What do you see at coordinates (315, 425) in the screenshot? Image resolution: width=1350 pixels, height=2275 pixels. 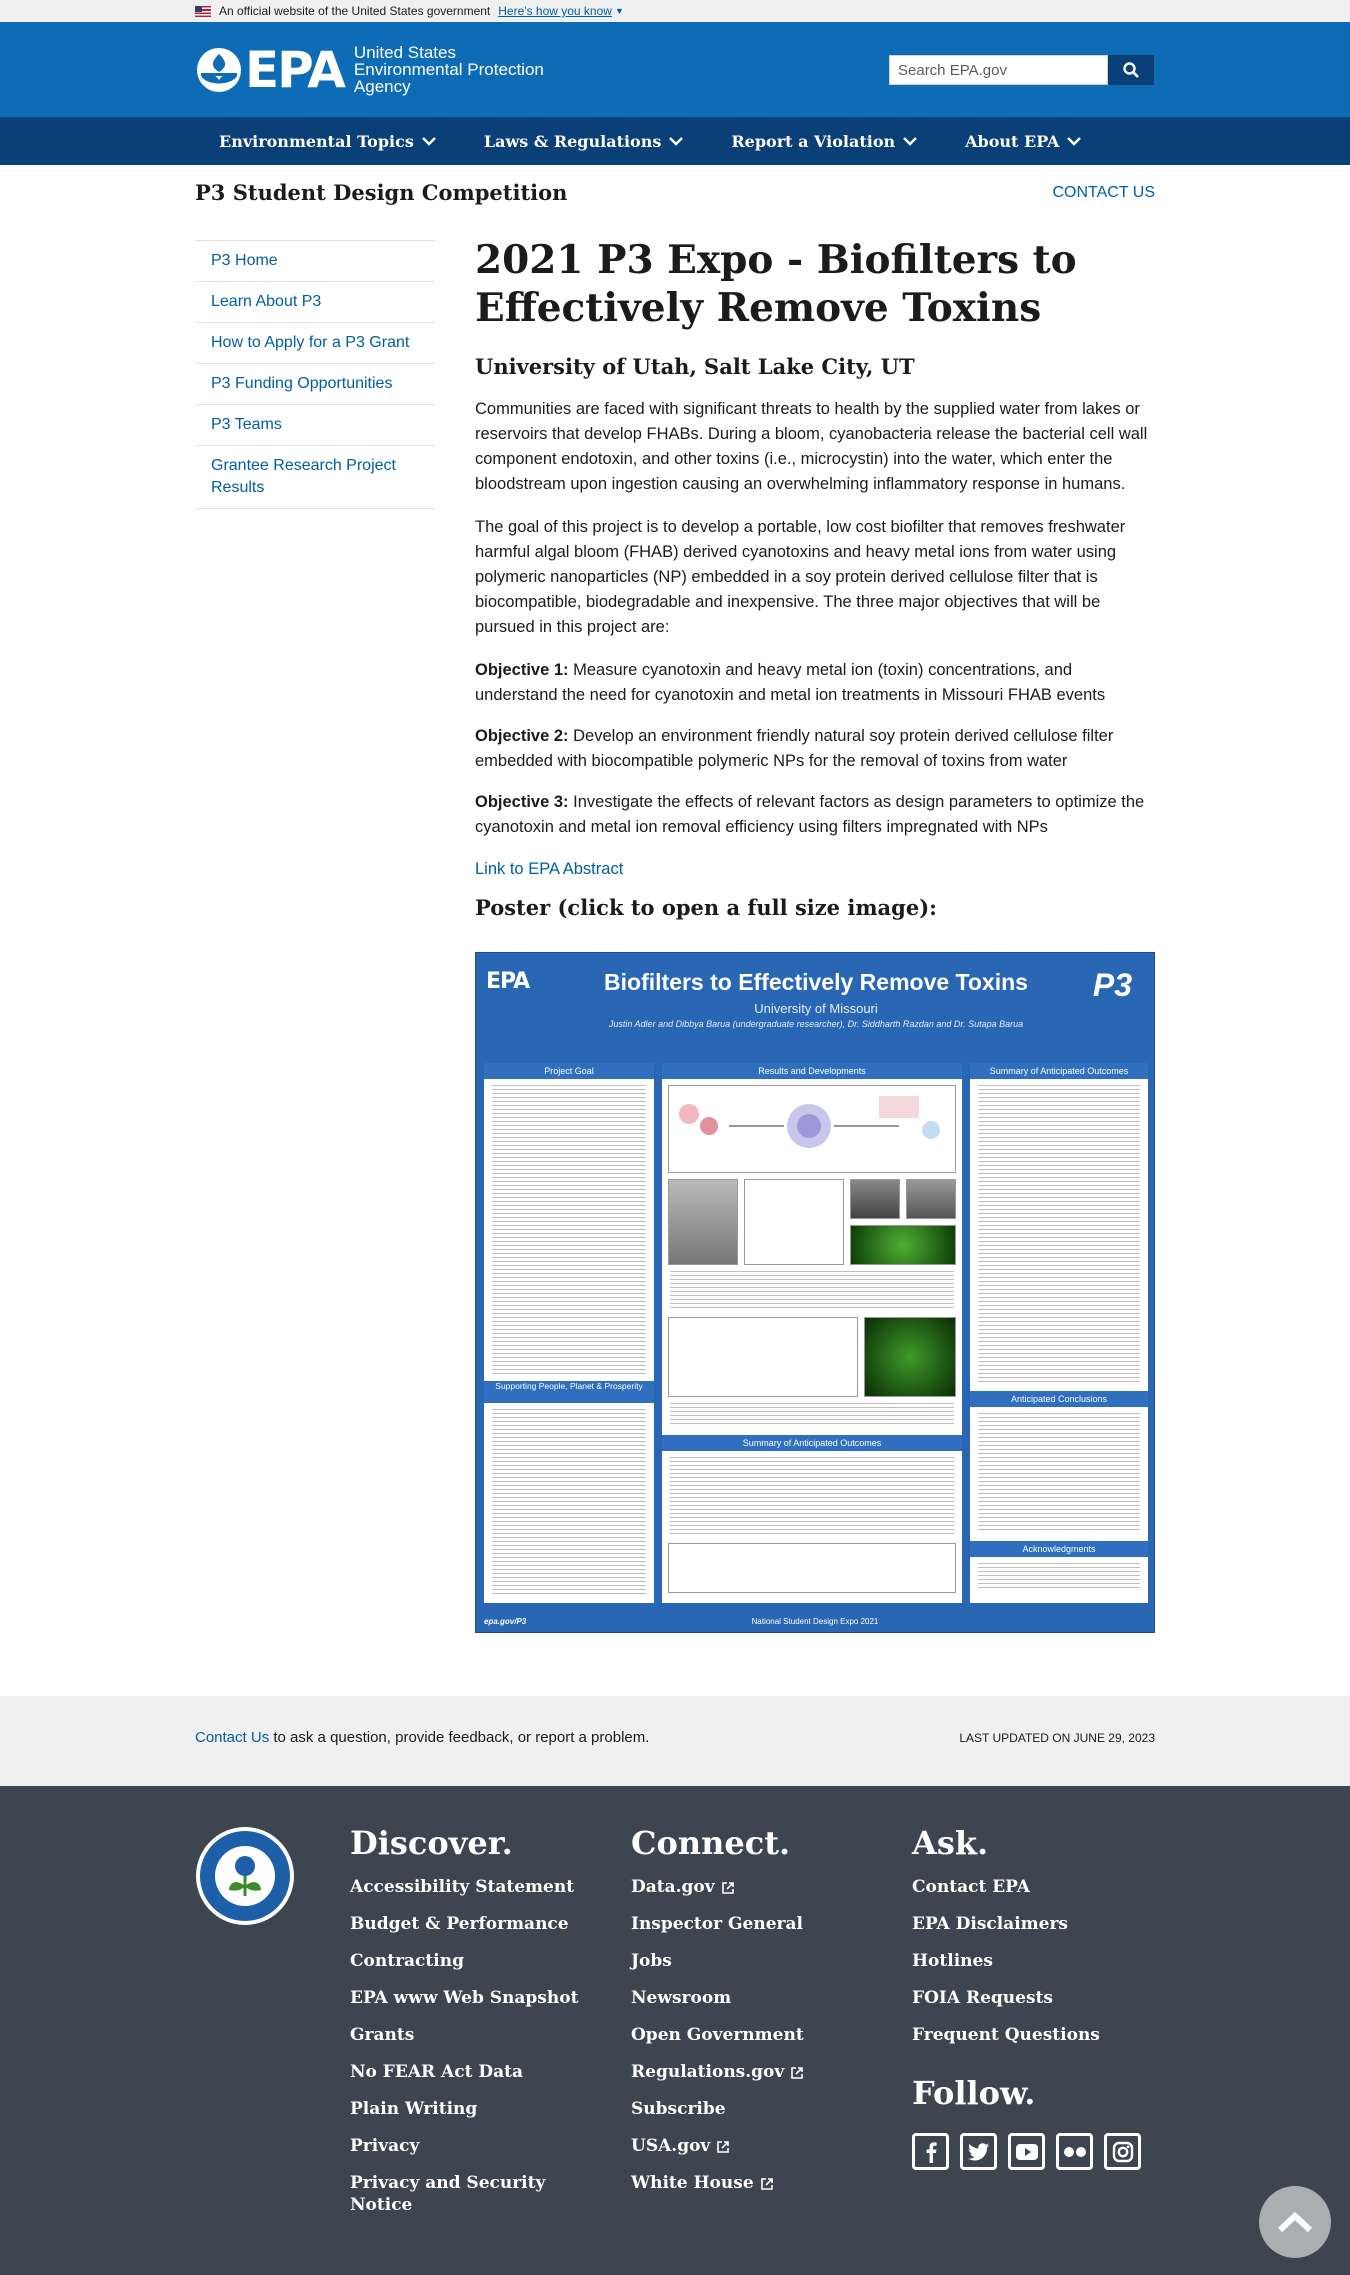 I see `sidebar-item-p3-teams: P3 Teams` at bounding box center [315, 425].